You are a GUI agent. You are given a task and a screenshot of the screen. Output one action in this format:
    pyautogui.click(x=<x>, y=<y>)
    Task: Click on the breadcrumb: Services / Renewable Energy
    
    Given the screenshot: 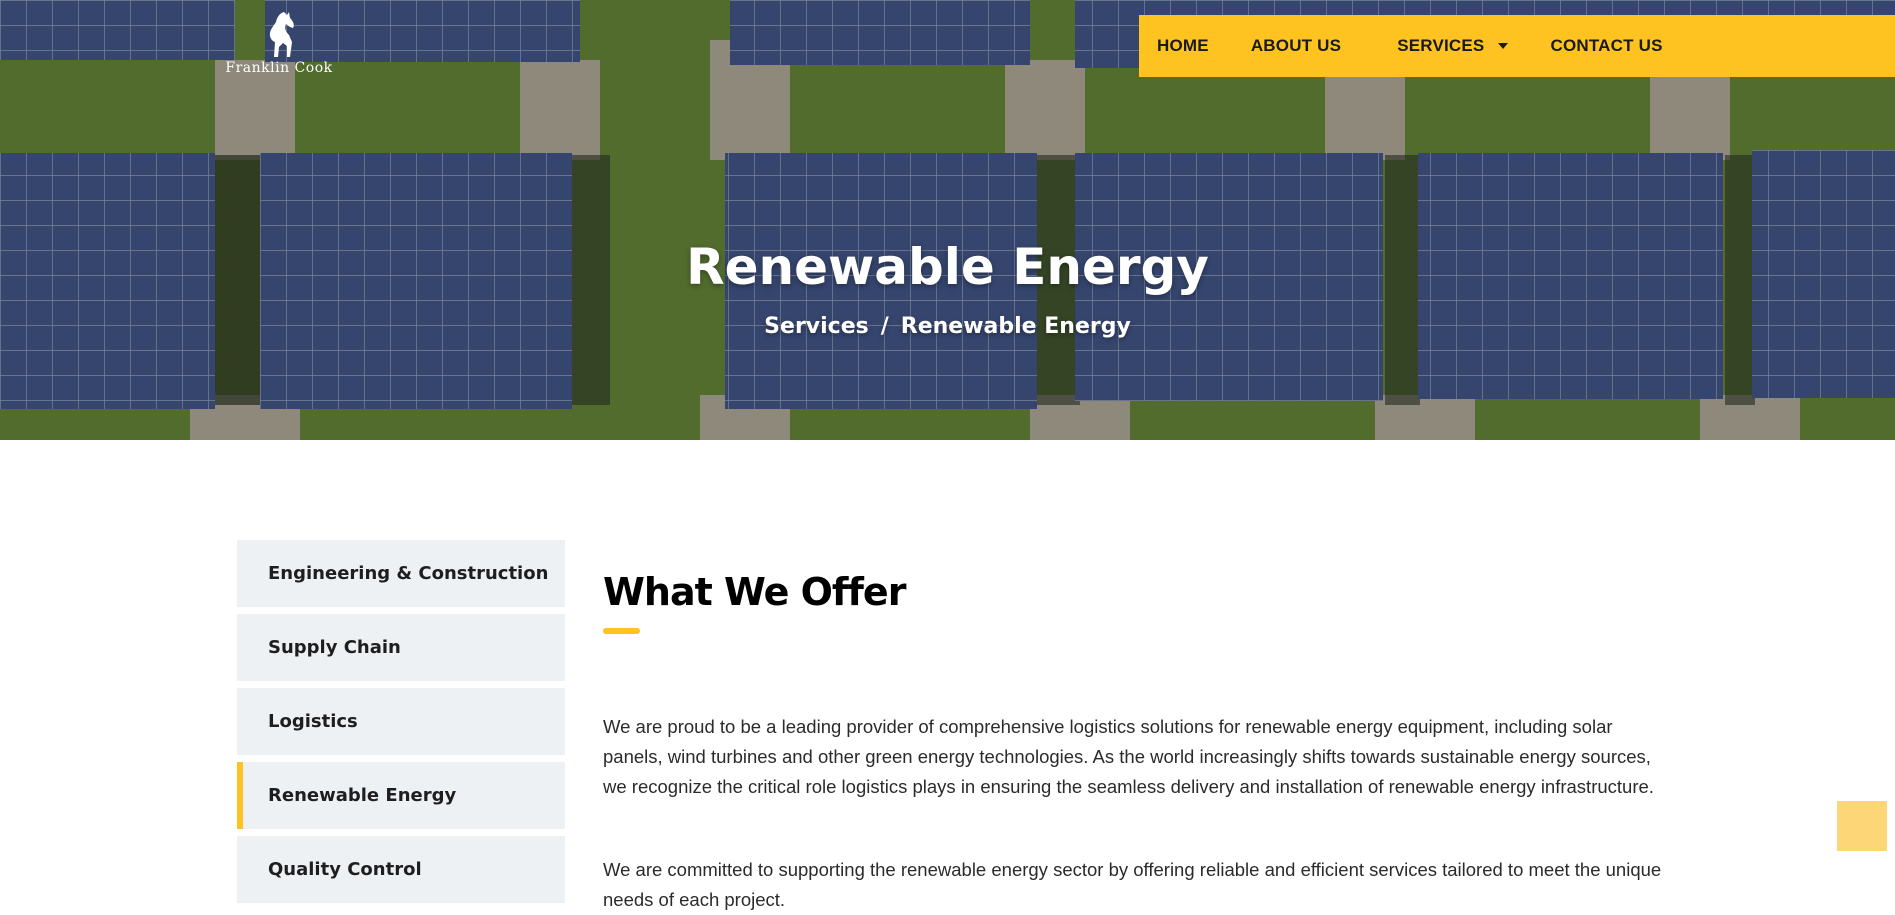 What is the action you would take?
    pyautogui.click(x=947, y=326)
    